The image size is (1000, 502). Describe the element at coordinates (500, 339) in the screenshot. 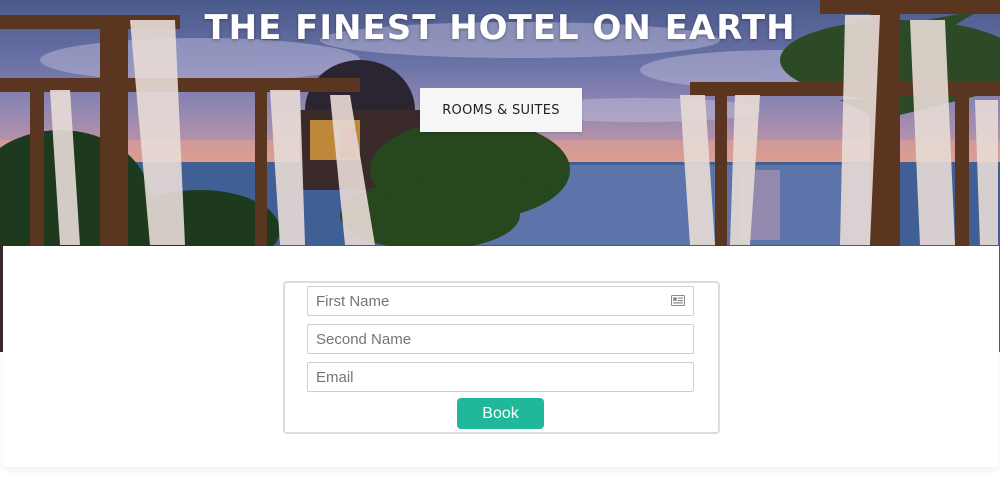

I see `second-name-field` at that location.